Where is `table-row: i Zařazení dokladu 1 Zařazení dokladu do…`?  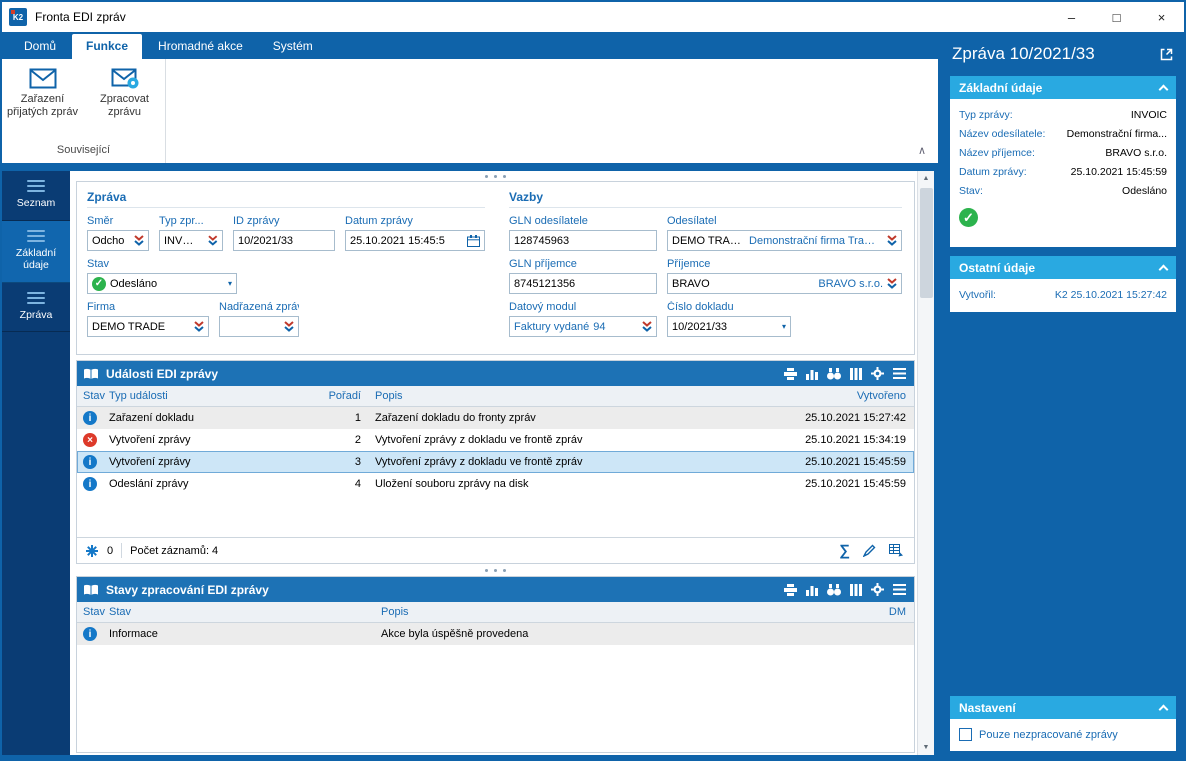 table-row: i Zařazení dokladu 1 Zařazení dokladu do… is located at coordinates (495, 418).